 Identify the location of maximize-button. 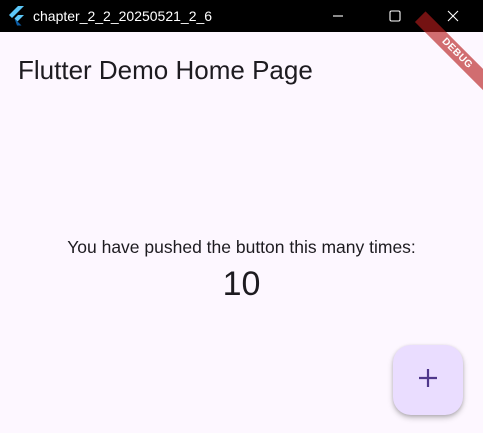
(395, 16).